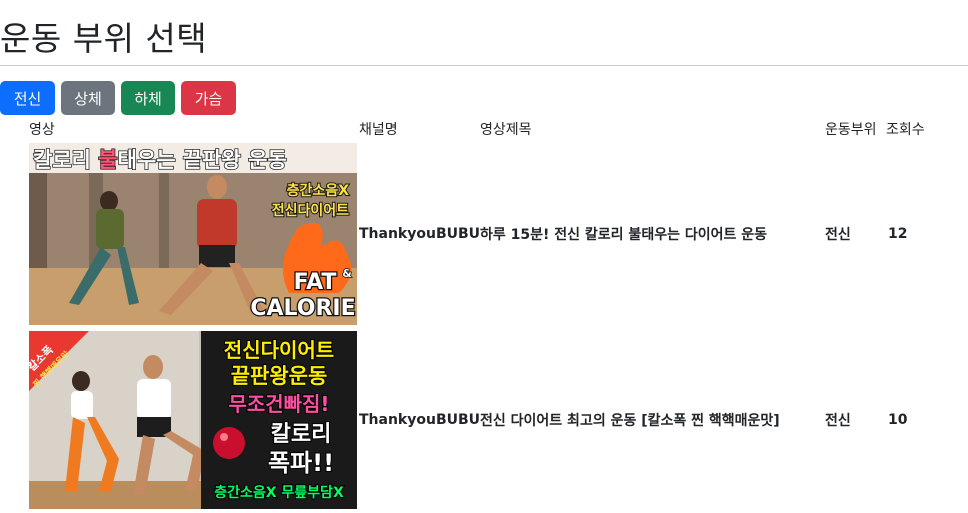 This screenshot has width=968, height=513. What do you see at coordinates (279, 492) in the screenshot?
I see `svg-text: 층간소음X 무릎부담X` at bounding box center [279, 492].